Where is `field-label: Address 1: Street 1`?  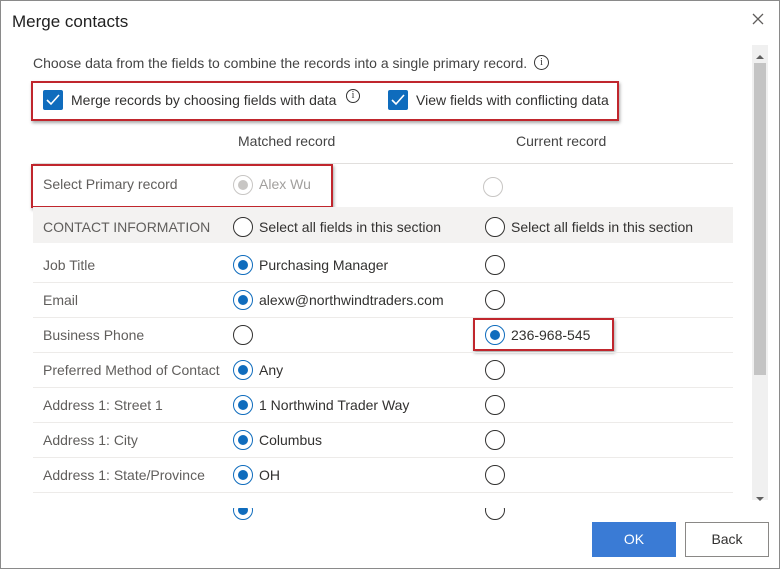 field-label: Address 1: Street 1 is located at coordinates (103, 405).